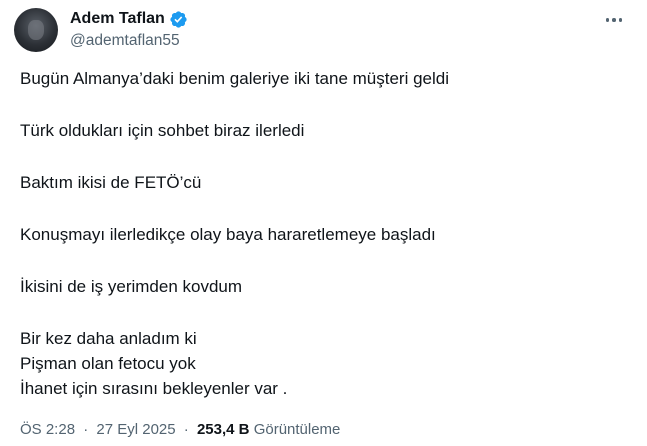  What do you see at coordinates (178, 19) in the screenshot?
I see `verified-badge-icon` at bounding box center [178, 19].